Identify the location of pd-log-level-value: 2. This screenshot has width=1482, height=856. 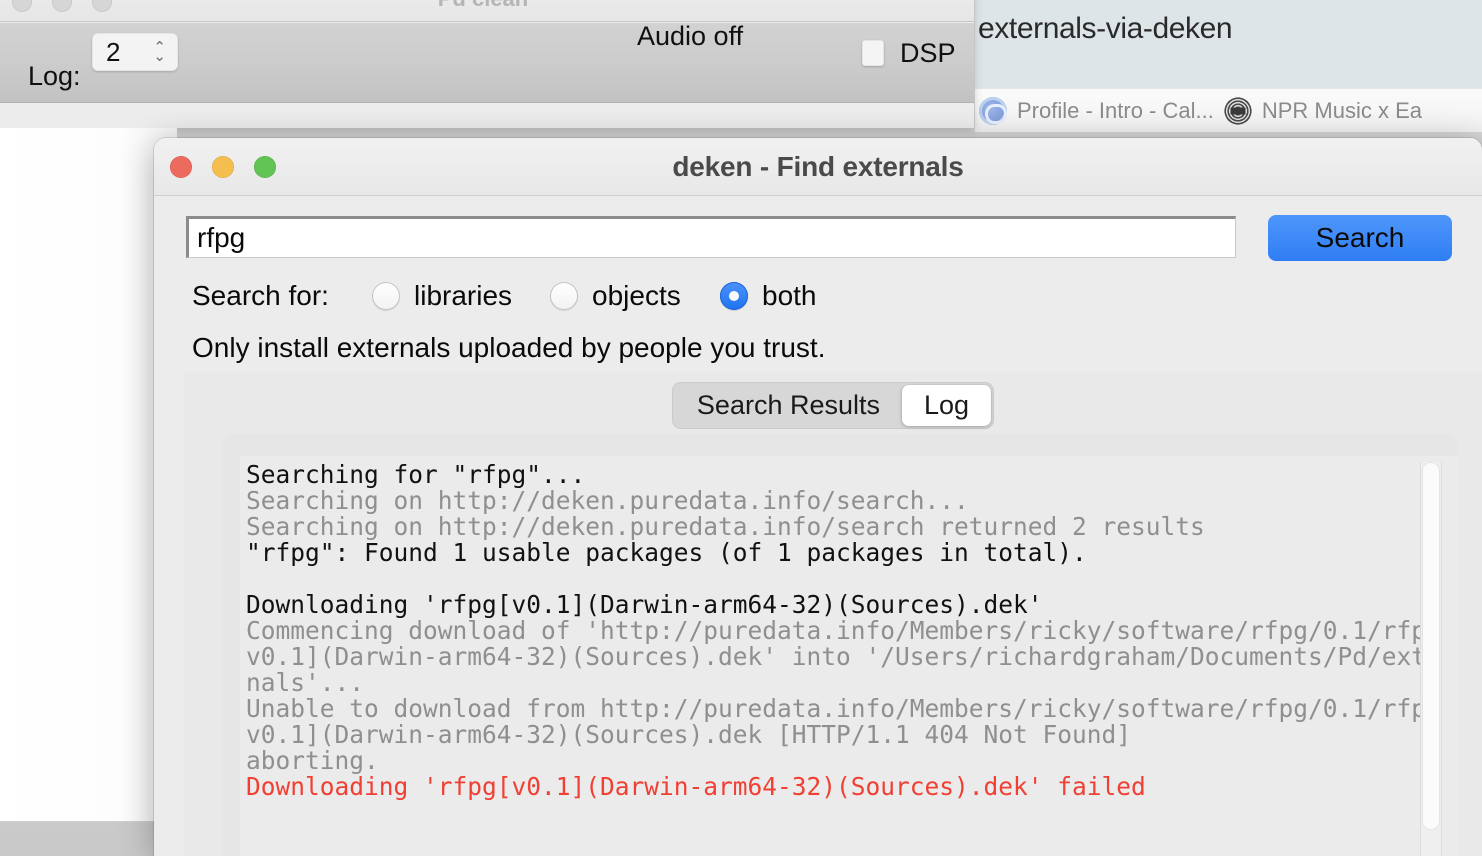
(113, 51).